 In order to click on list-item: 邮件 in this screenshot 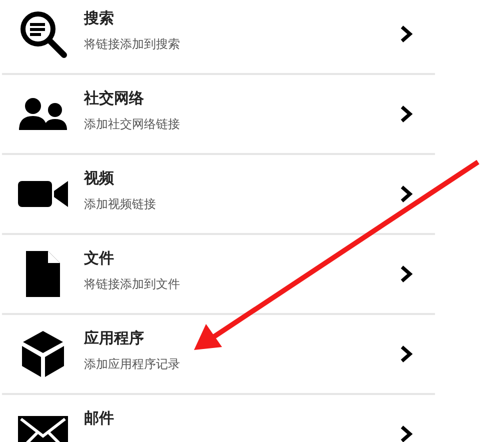, I will do `click(218, 418)`.